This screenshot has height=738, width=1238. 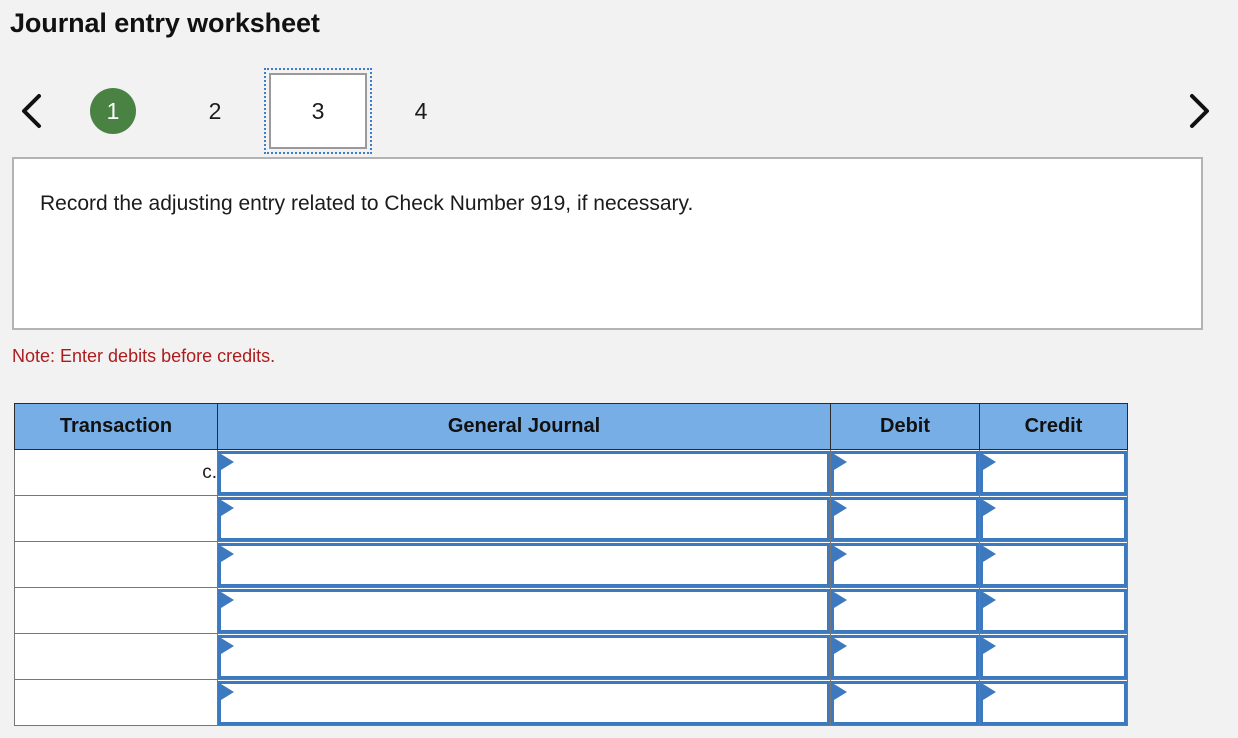 I want to click on pager-step-list: 1 2 3 4, so click(x=267, y=111).